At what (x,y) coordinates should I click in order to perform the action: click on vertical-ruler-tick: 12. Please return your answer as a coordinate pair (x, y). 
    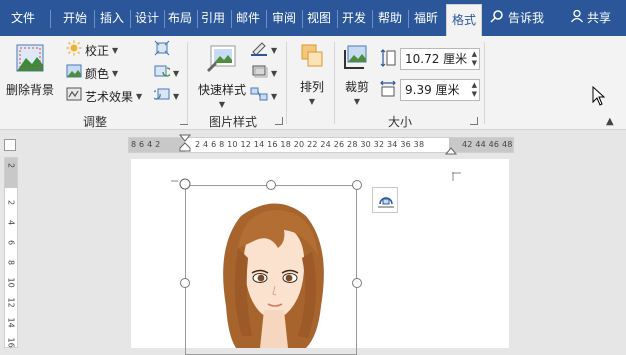
    Looking at the image, I should click on (11, 302).